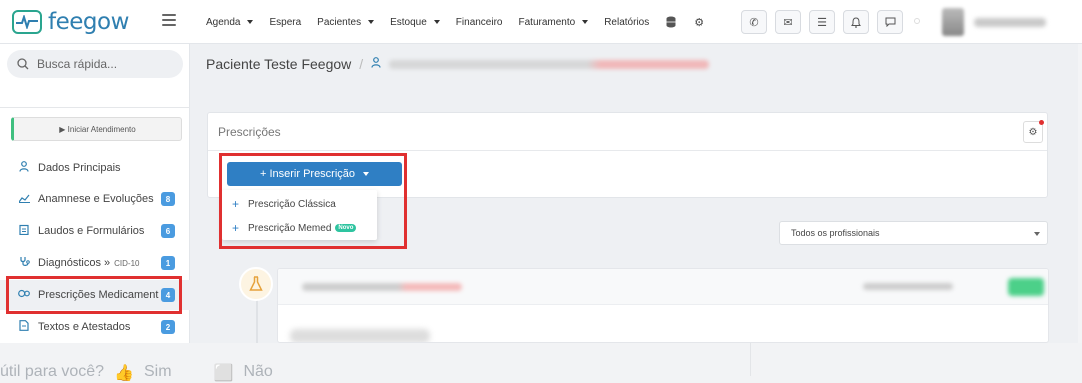  I want to click on inbox-icon: ✉, so click(788, 22).